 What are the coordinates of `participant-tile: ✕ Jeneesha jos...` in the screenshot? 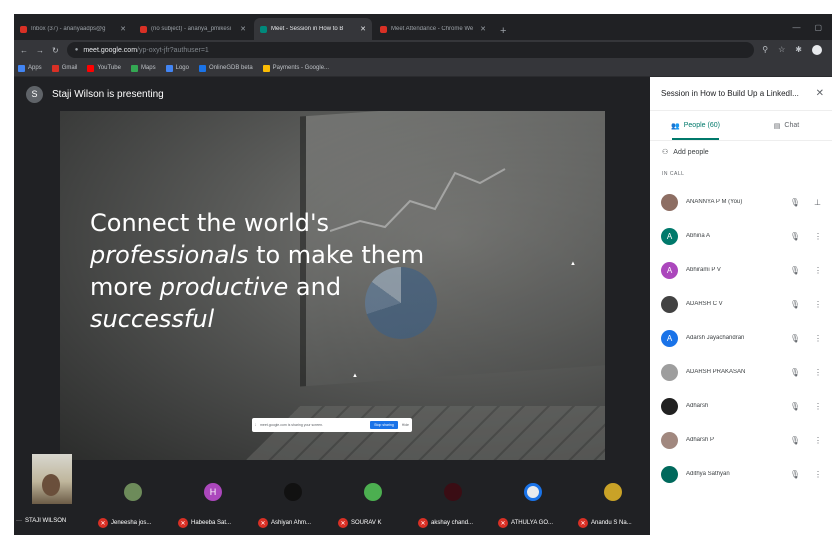 It's located at (132, 497).